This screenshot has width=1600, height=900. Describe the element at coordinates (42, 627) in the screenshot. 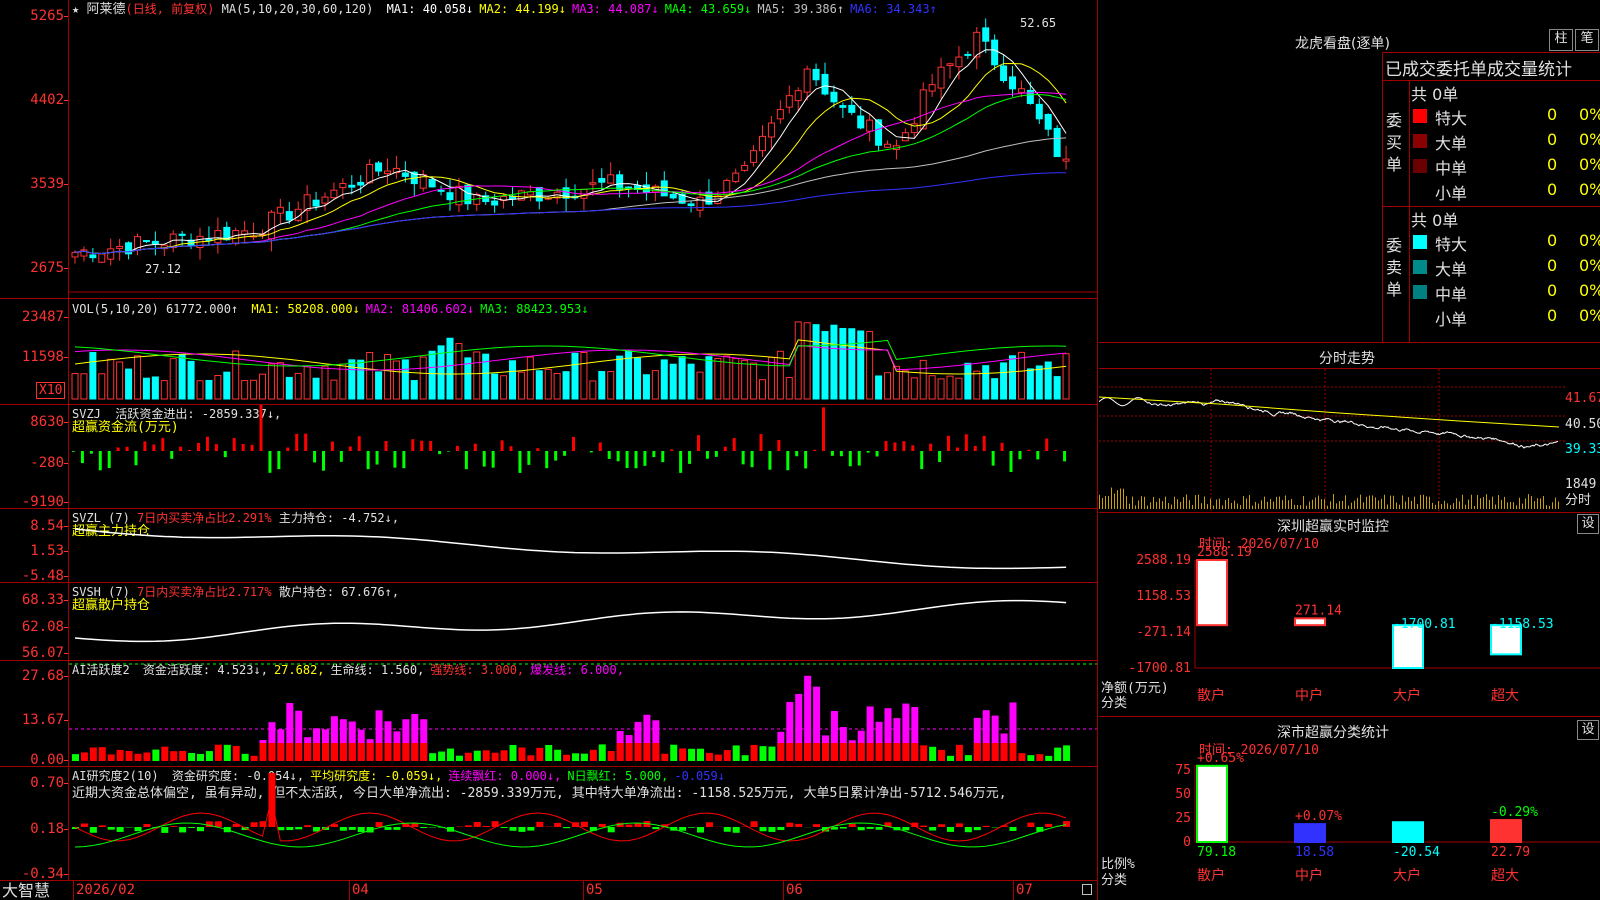

I see `y-tick-label: 62.08` at that location.